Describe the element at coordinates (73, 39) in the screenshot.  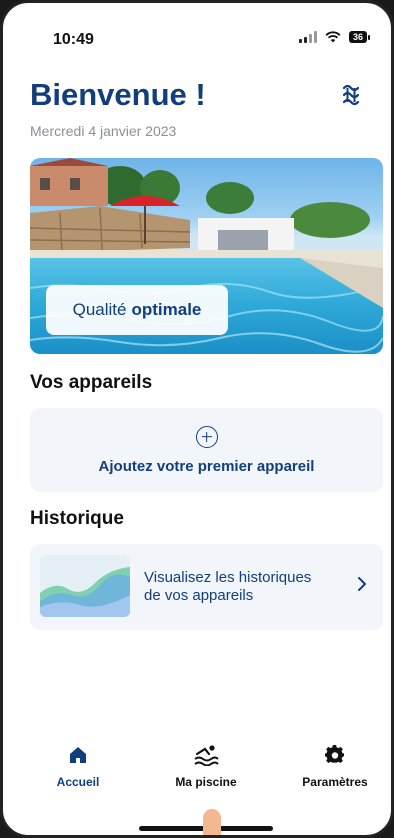
I see `status-time: 10:49` at that location.